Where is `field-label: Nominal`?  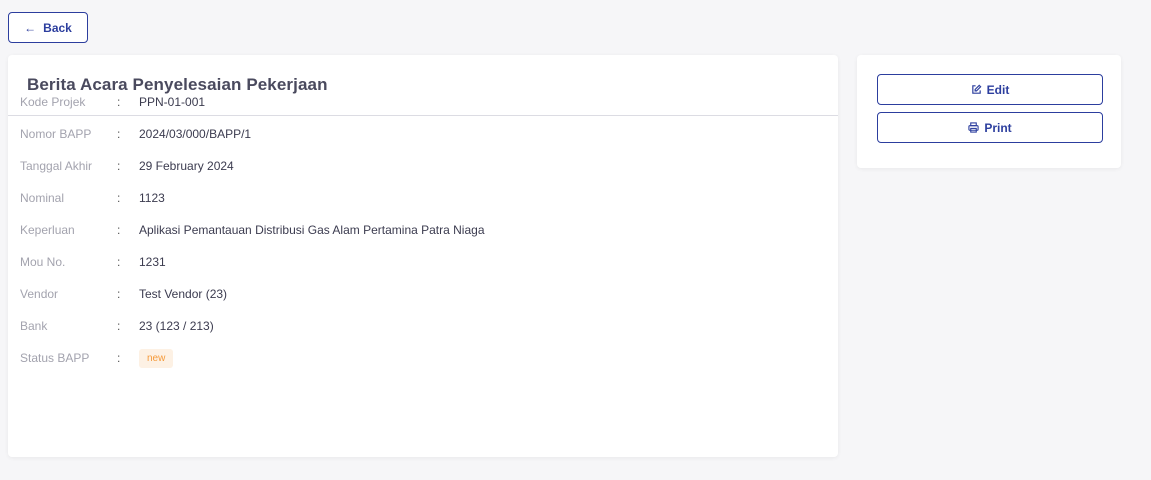 field-label: Nominal is located at coordinates (42, 198).